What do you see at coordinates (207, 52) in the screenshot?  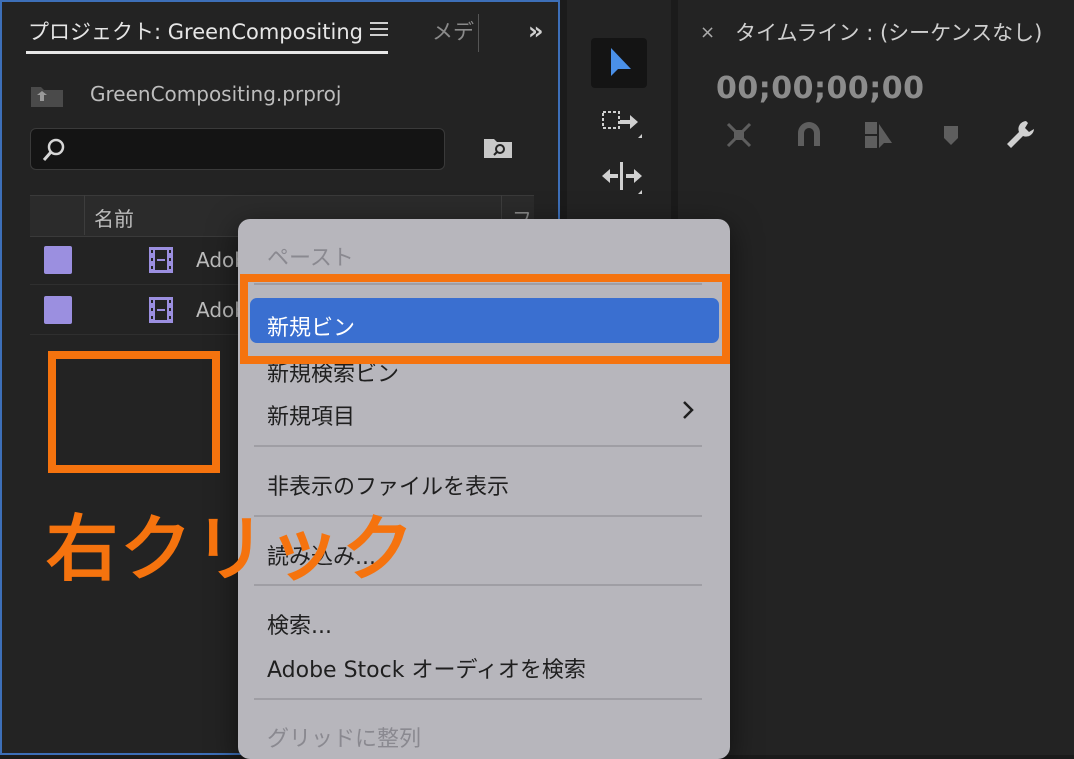 I see `active-tab-underline` at bounding box center [207, 52].